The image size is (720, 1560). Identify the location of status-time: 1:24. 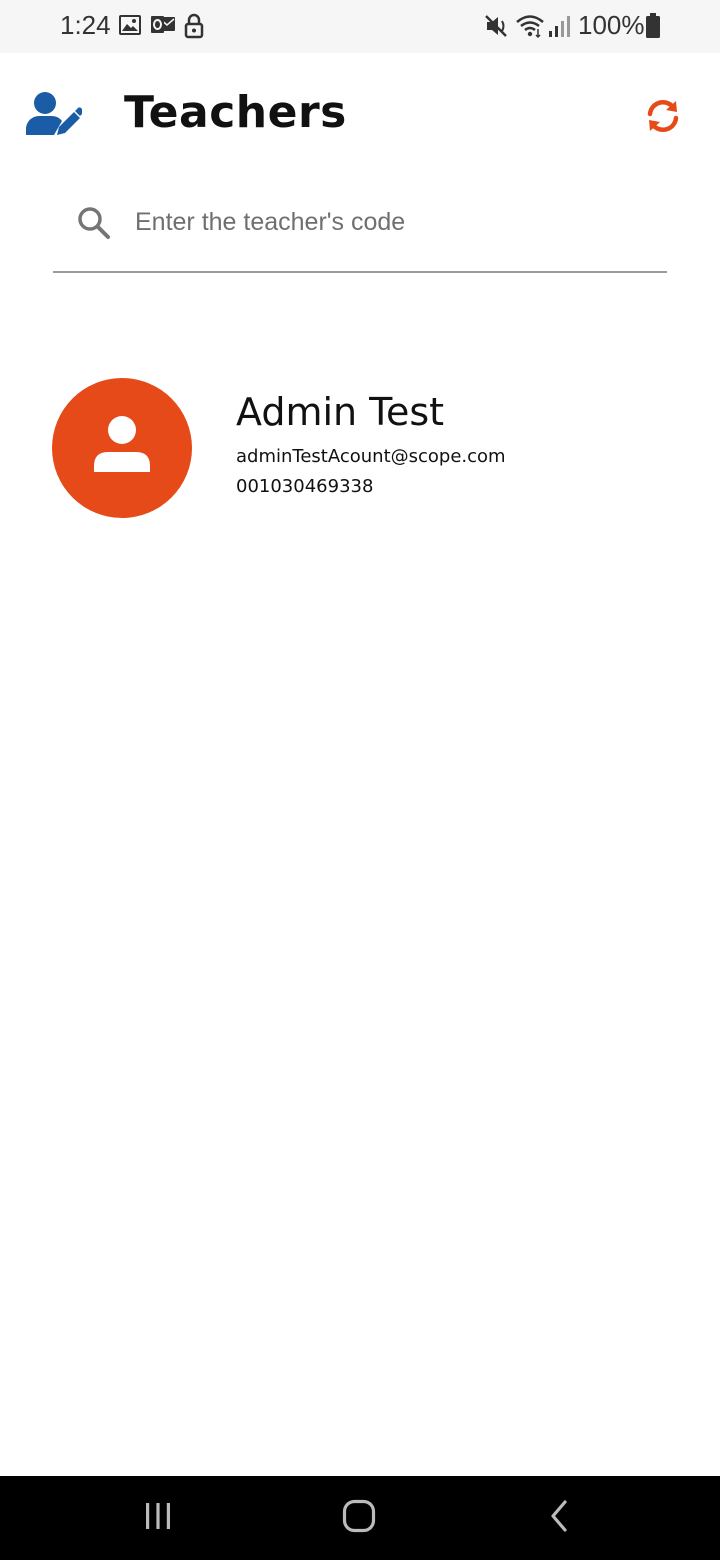
(85, 25).